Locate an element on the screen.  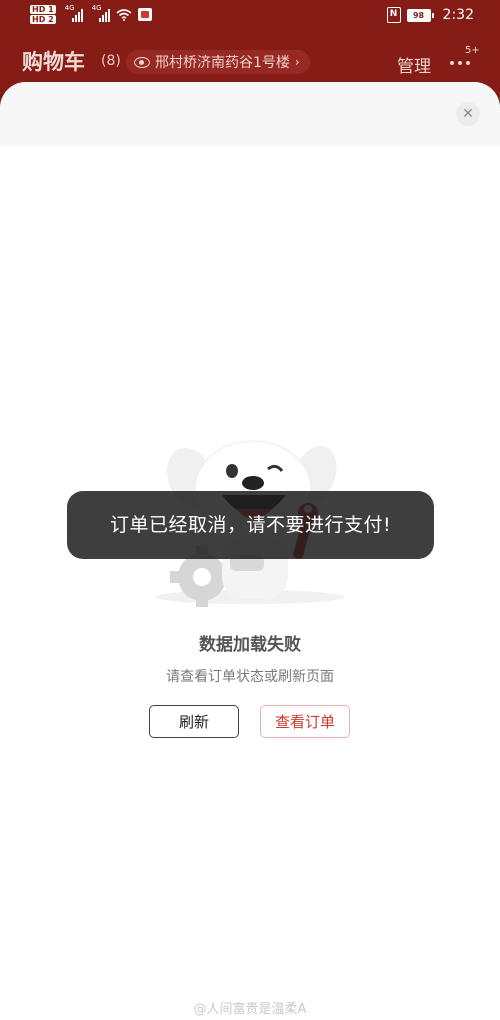
nfc-icon: N is located at coordinates (393, 15).